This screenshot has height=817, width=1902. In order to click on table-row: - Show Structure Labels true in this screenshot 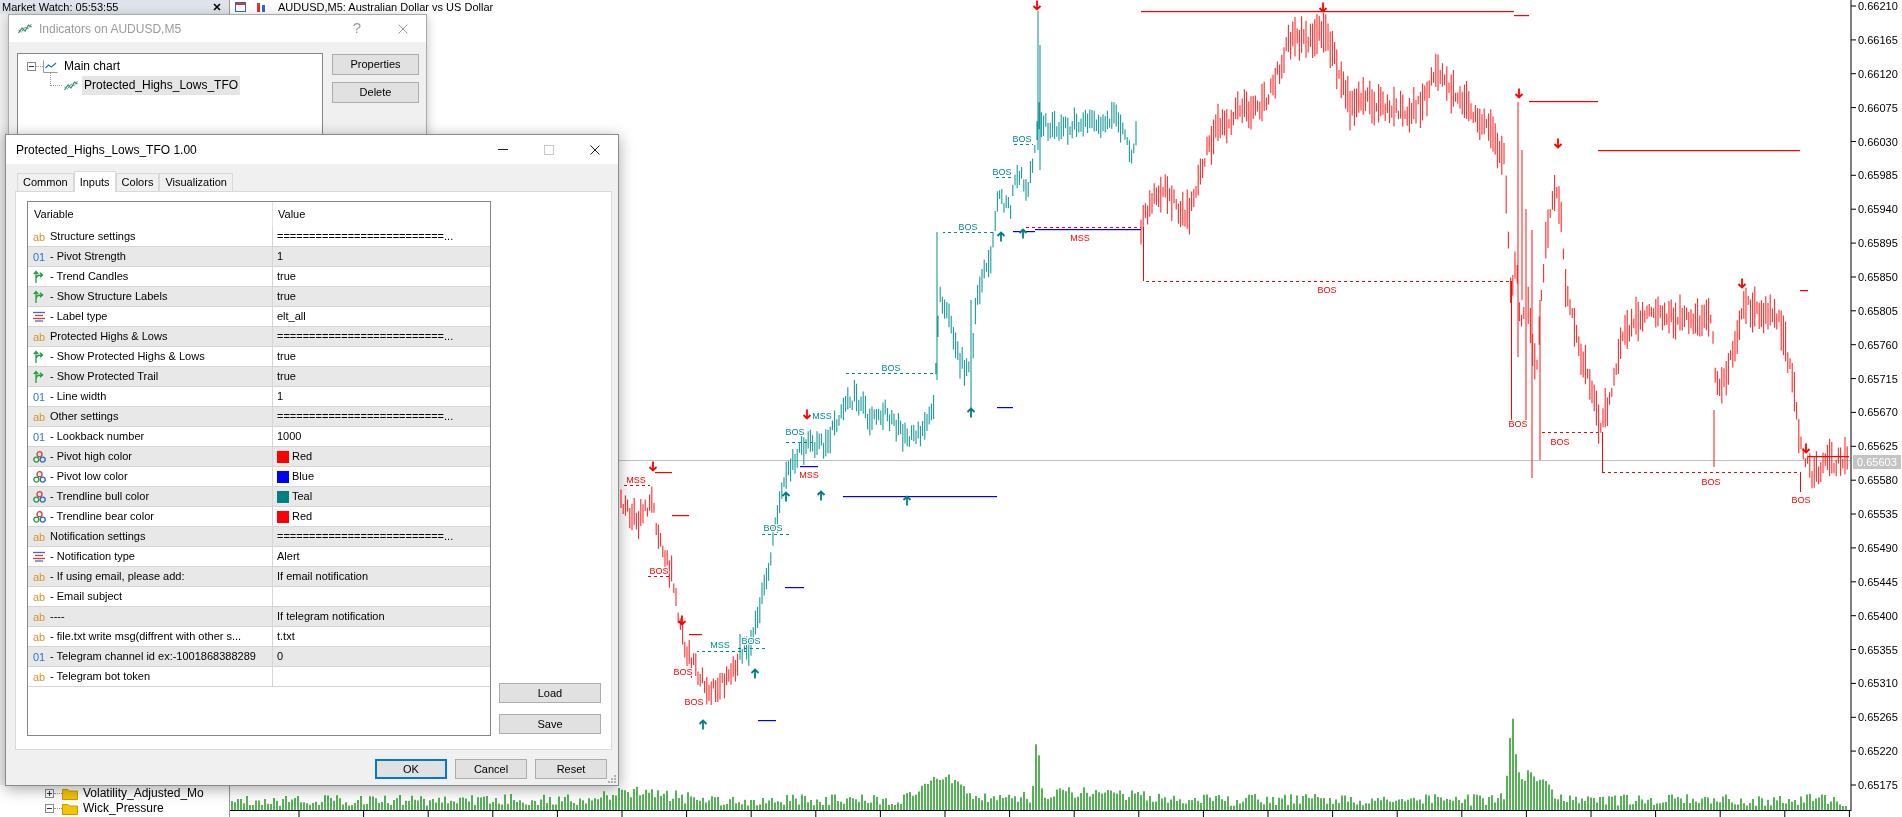, I will do `click(259, 297)`.